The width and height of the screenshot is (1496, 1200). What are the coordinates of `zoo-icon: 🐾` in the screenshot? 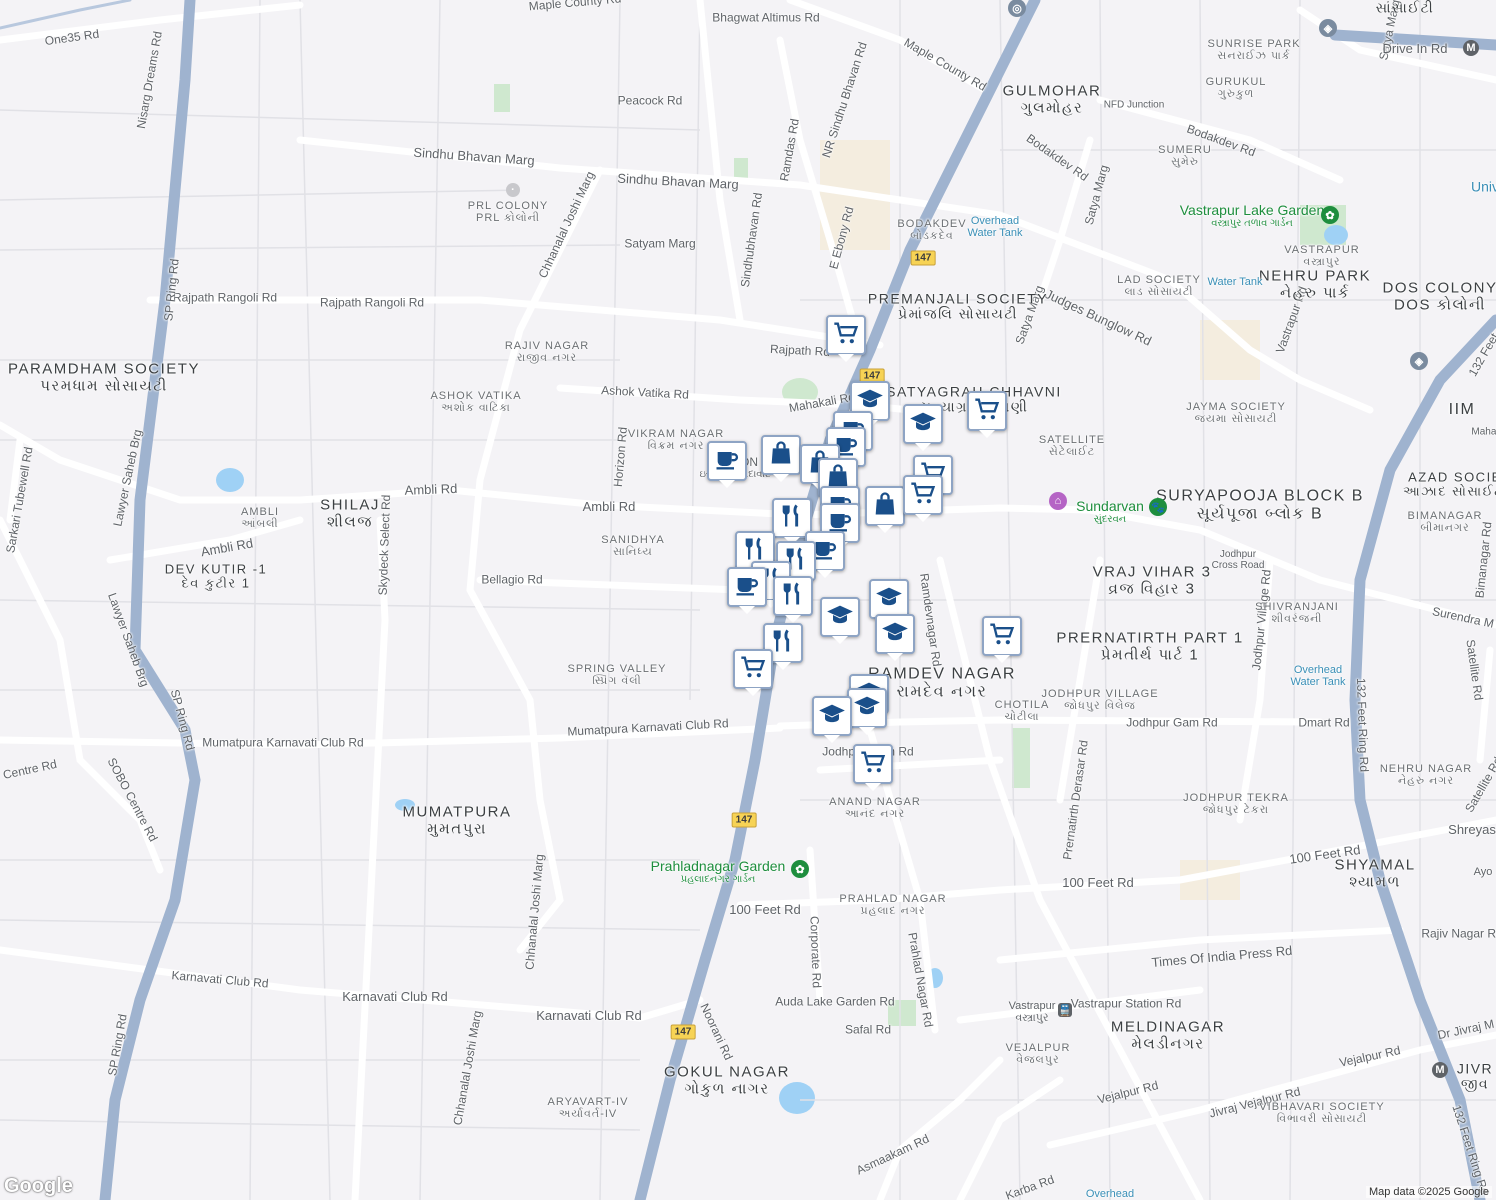 It's located at (1158, 507).